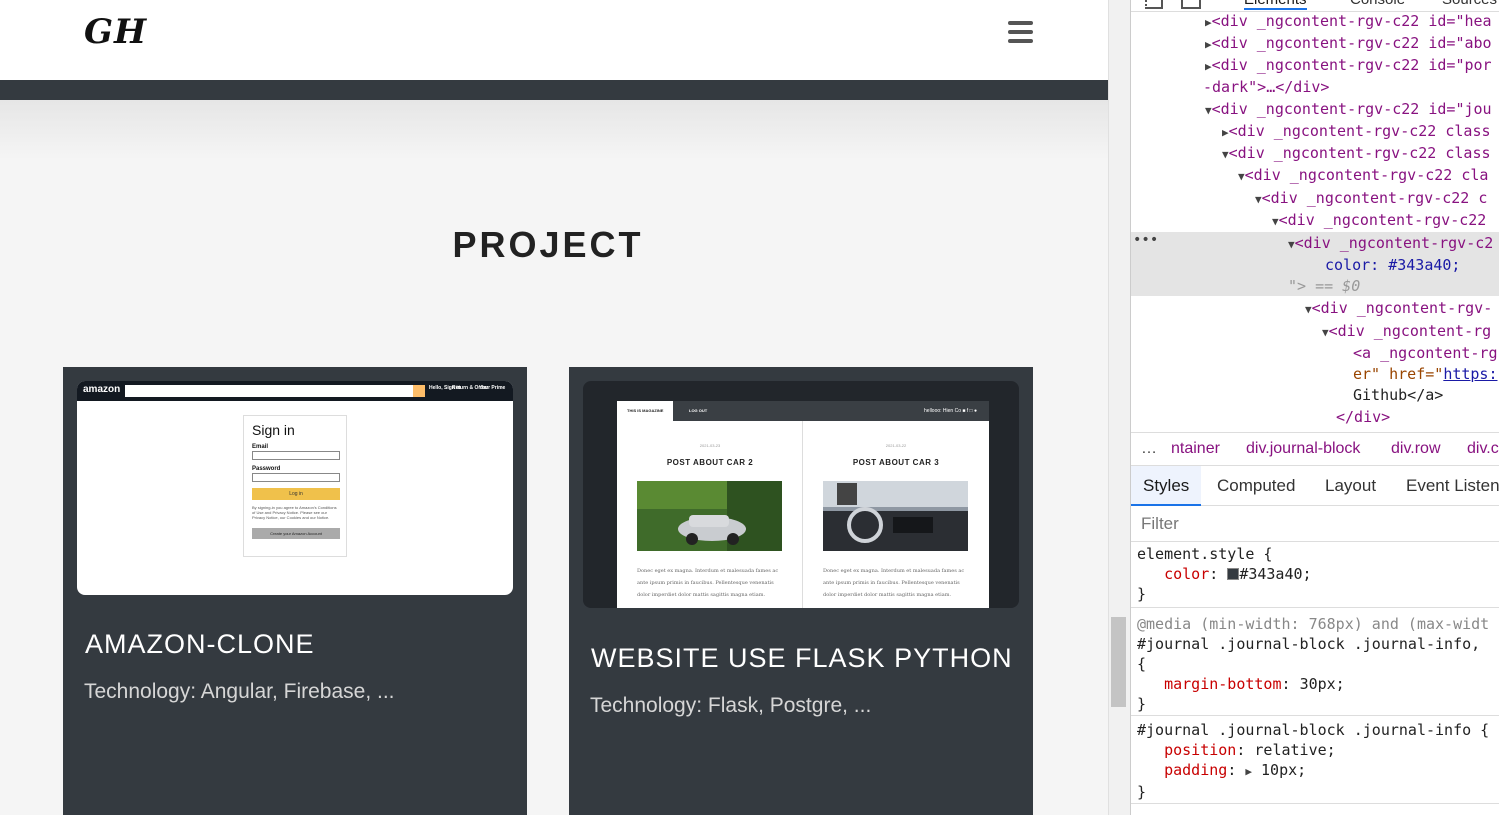 This screenshot has width=1499, height=815. What do you see at coordinates (419, 391) in the screenshot?
I see `search-icon` at bounding box center [419, 391].